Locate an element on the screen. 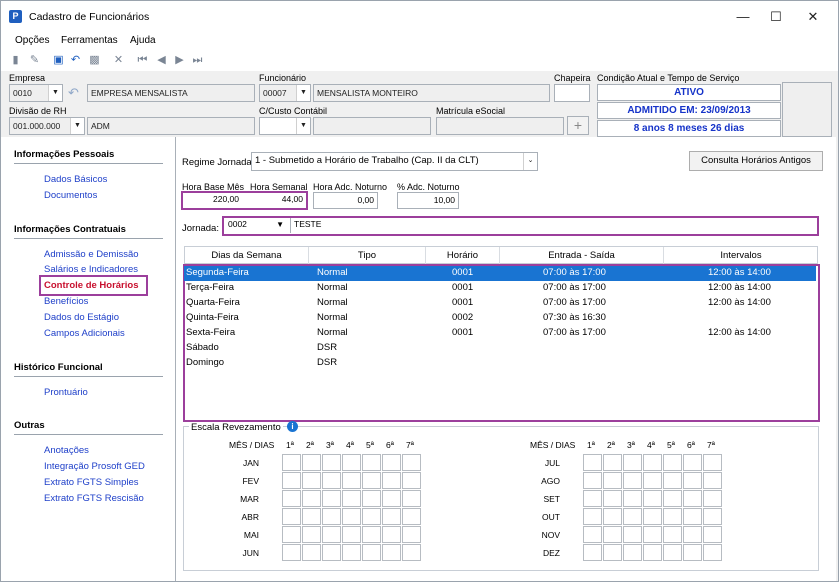 This screenshot has height=582, width=839. undo-link-icon: ↶ is located at coordinates (73, 93).